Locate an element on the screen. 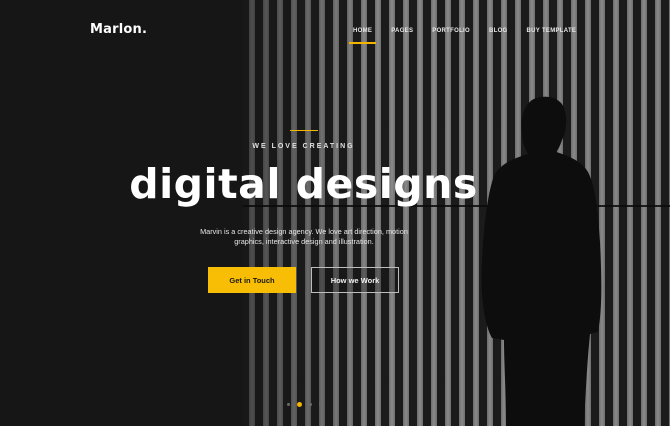 The height and width of the screenshot is (426, 670). brand-logo: Marlon. is located at coordinates (118, 29).